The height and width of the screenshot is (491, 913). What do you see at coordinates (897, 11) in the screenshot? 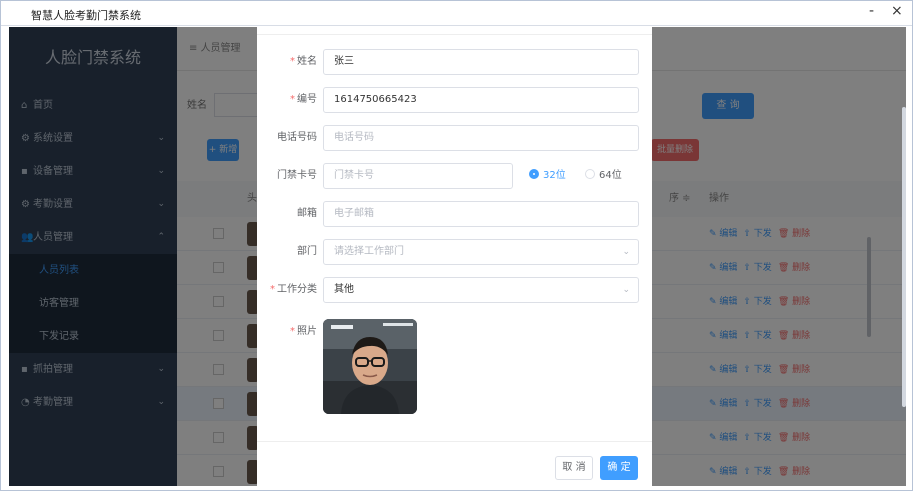
I see `close-window-button: ×` at bounding box center [897, 11].